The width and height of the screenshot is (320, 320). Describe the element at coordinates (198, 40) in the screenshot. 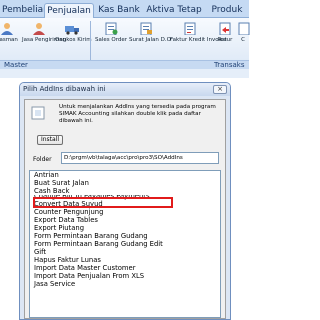

I see `ribbon-button-label: Faktur Kredit Invoice` at that location.